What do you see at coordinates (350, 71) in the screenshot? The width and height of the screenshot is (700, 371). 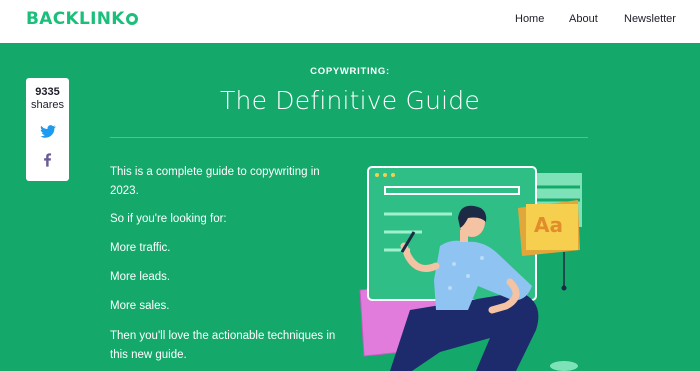 I see `article-kicker: COPYWRITING:` at bounding box center [350, 71].